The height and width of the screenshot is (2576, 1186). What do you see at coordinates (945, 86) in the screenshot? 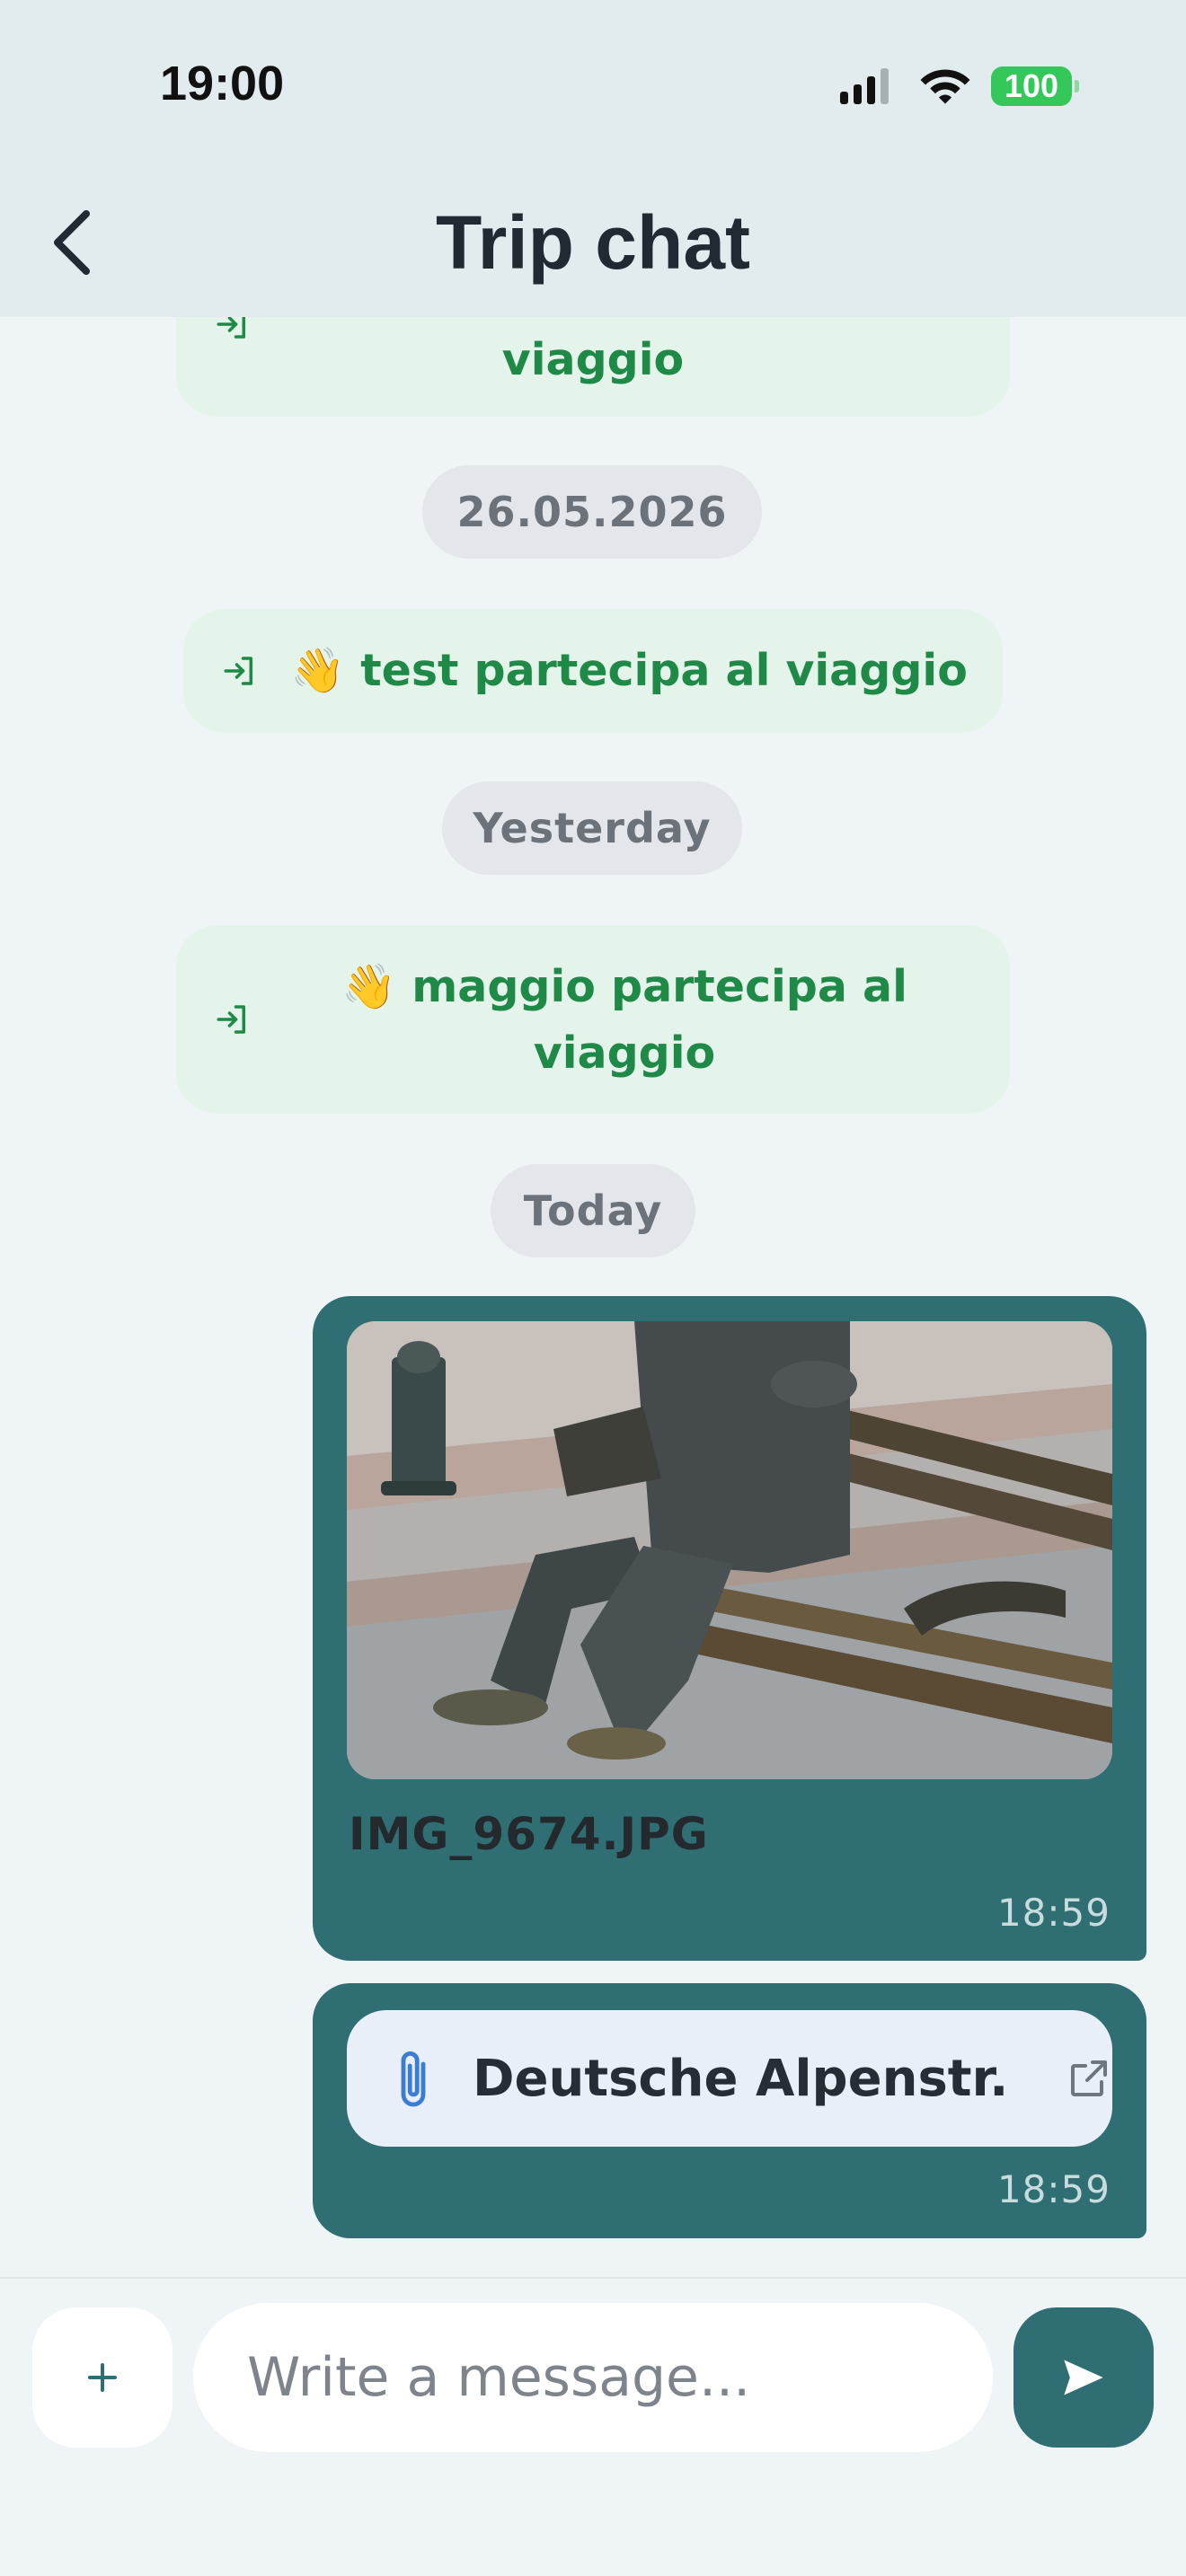
I see `wifi-icon` at bounding box center [945, 86].